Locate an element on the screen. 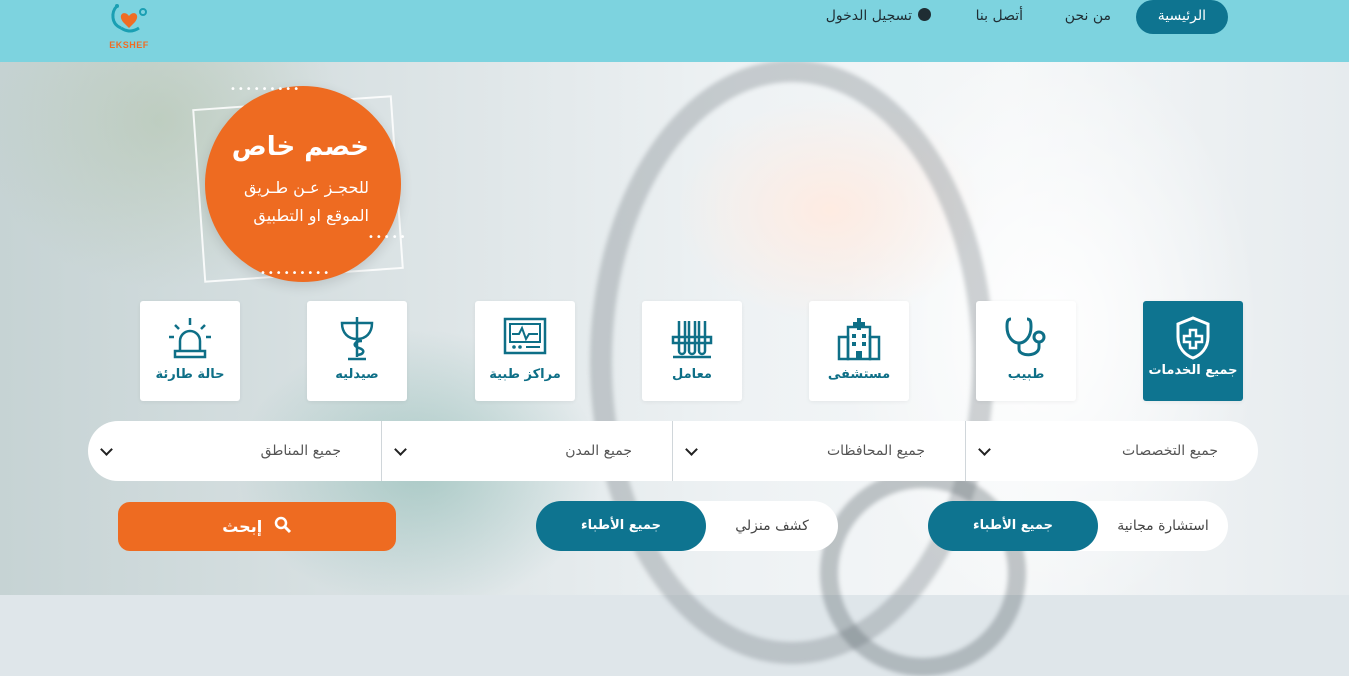 This screenshot has width=1349, height=676. search-icon is located at coordinates (282, 525).